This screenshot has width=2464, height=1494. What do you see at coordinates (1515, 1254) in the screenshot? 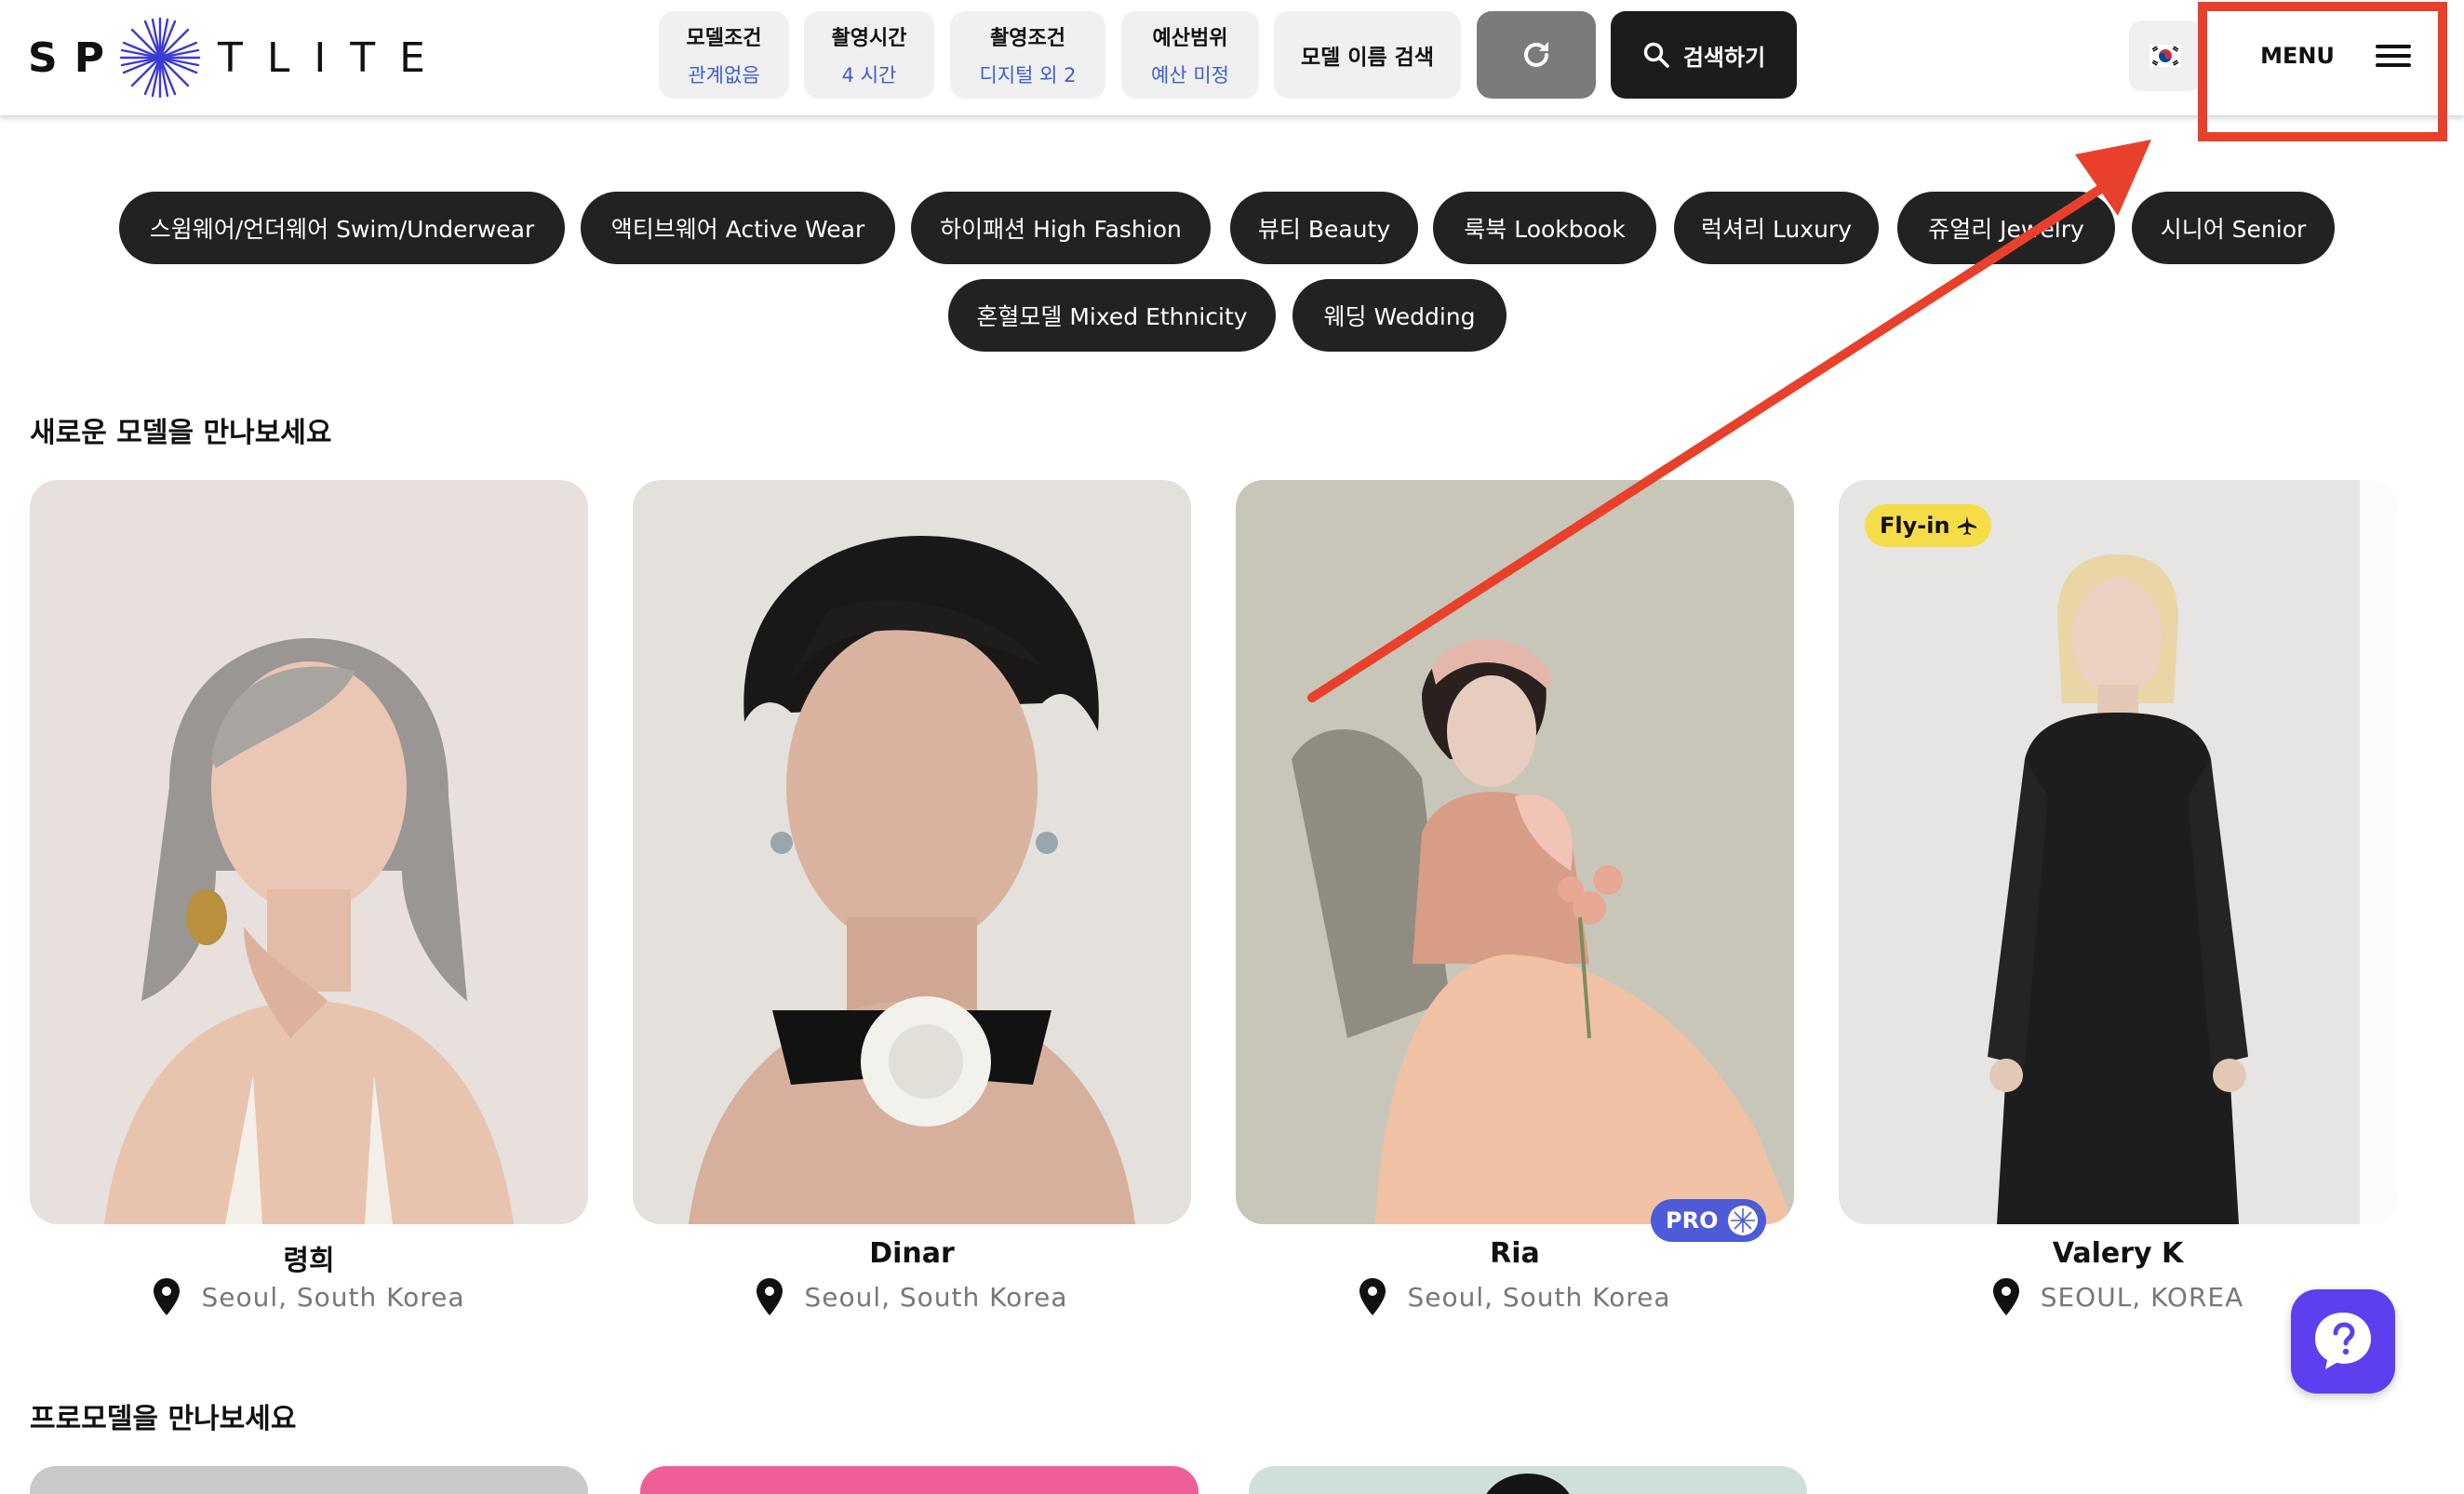
I see `model-name: Ria` at bounding box center [1515, 1254].